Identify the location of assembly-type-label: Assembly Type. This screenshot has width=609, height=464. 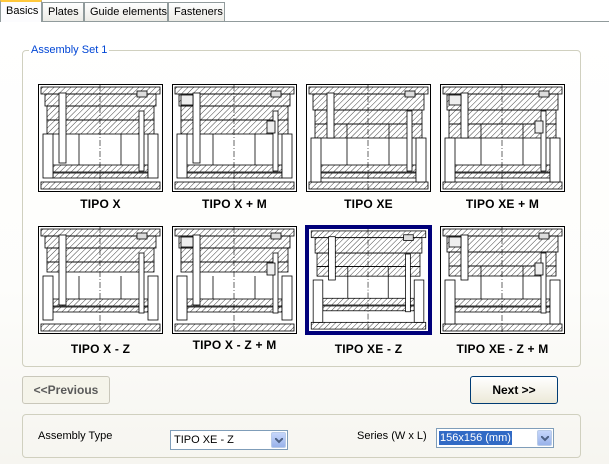
(75, 436).